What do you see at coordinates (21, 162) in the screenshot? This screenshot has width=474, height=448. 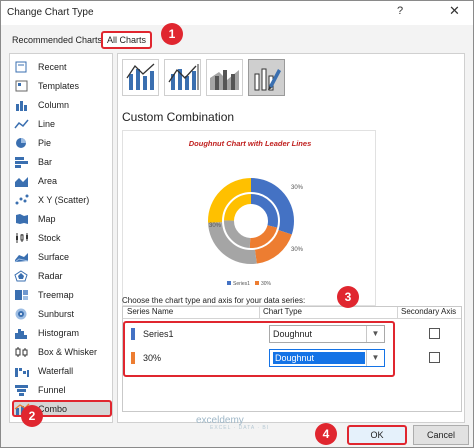 I see `bar-chart-icon` at bounding box center [21, 162].